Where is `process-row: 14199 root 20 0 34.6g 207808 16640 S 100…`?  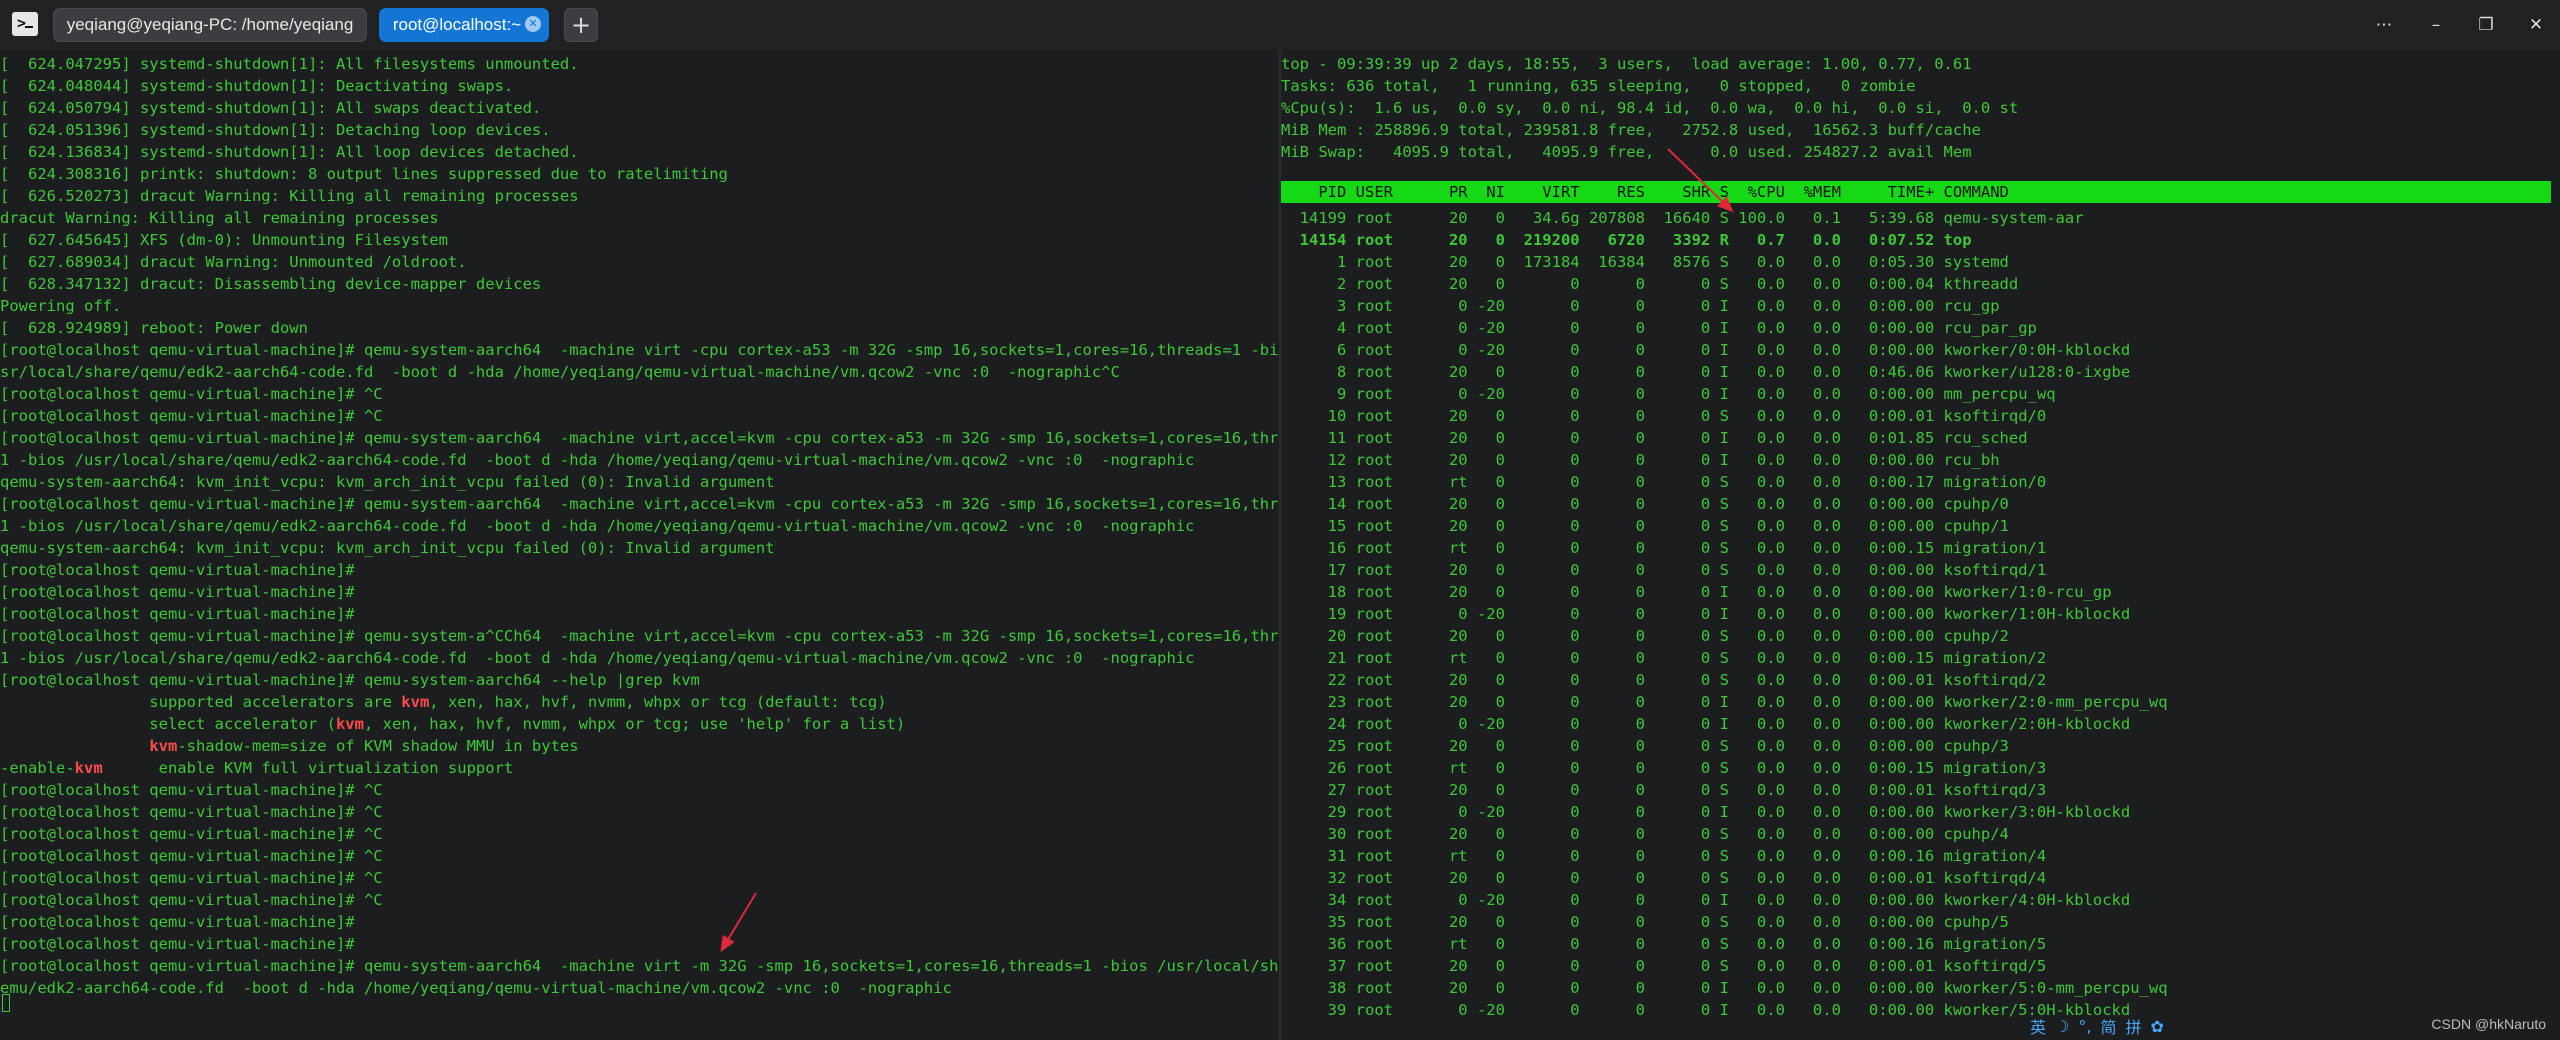 process-row: 14199 root 20 0 34.6g 207808 16640 S 100… is located at coordinates (1682, 218).